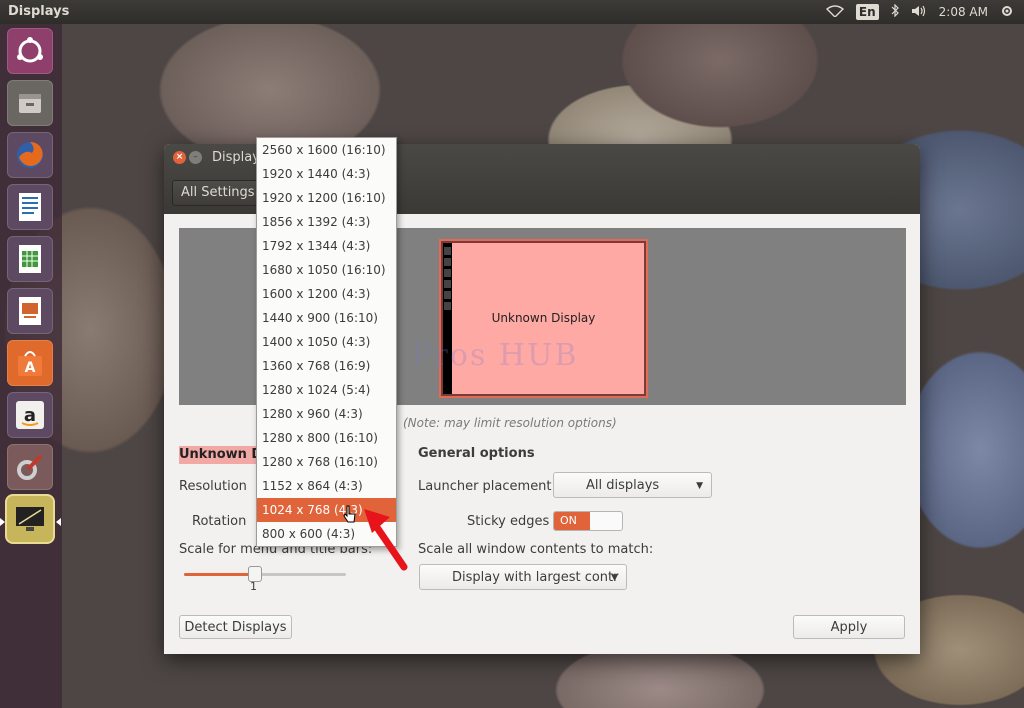  I want to click on scale-slider, so click(265, 574).